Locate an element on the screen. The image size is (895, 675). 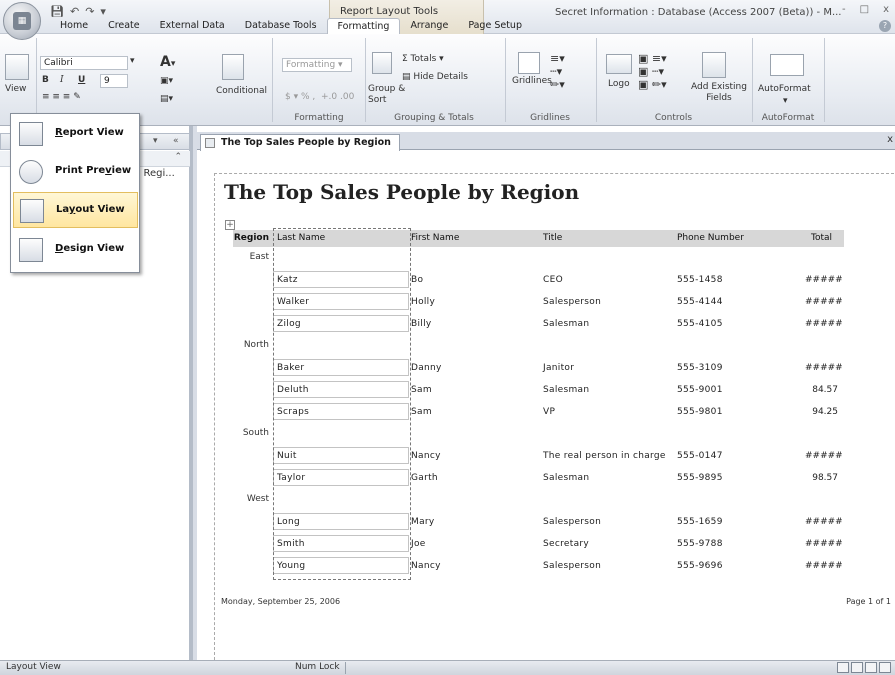
office-button: ▦ is located at coordinates (22, 21).